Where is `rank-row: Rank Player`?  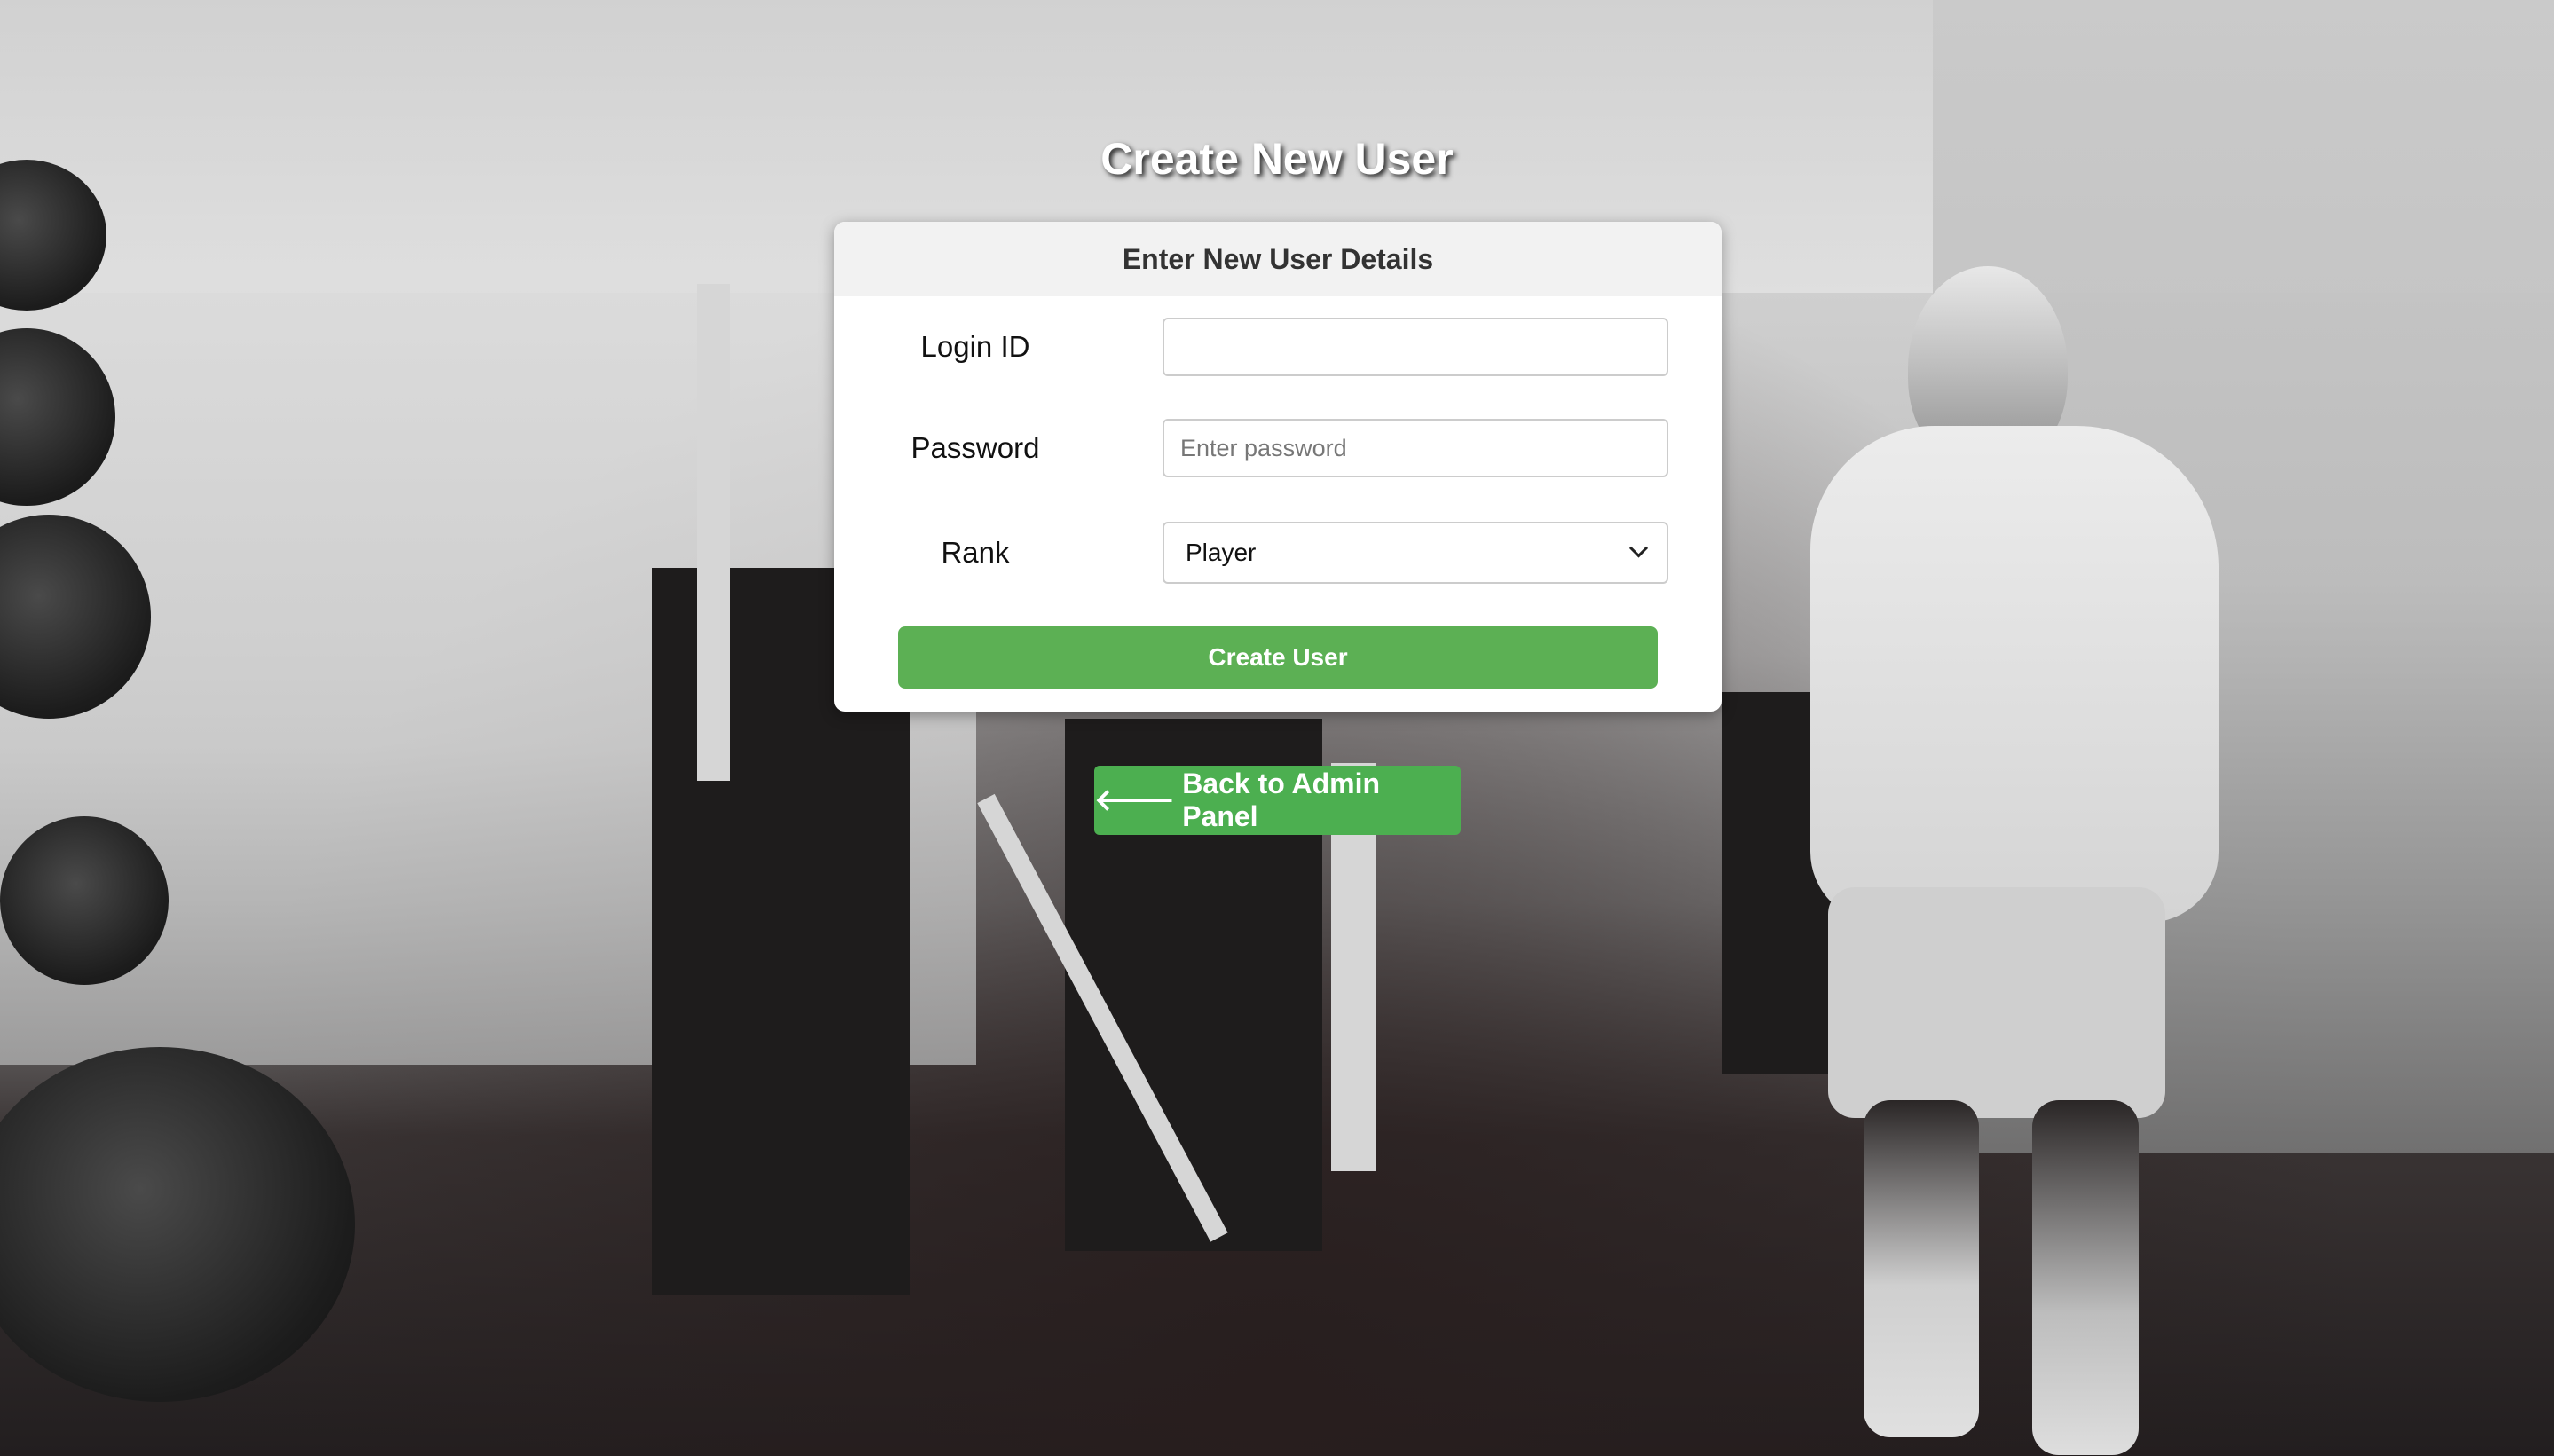 rank-row: Rank Player is located at coordinates (1278, 553).